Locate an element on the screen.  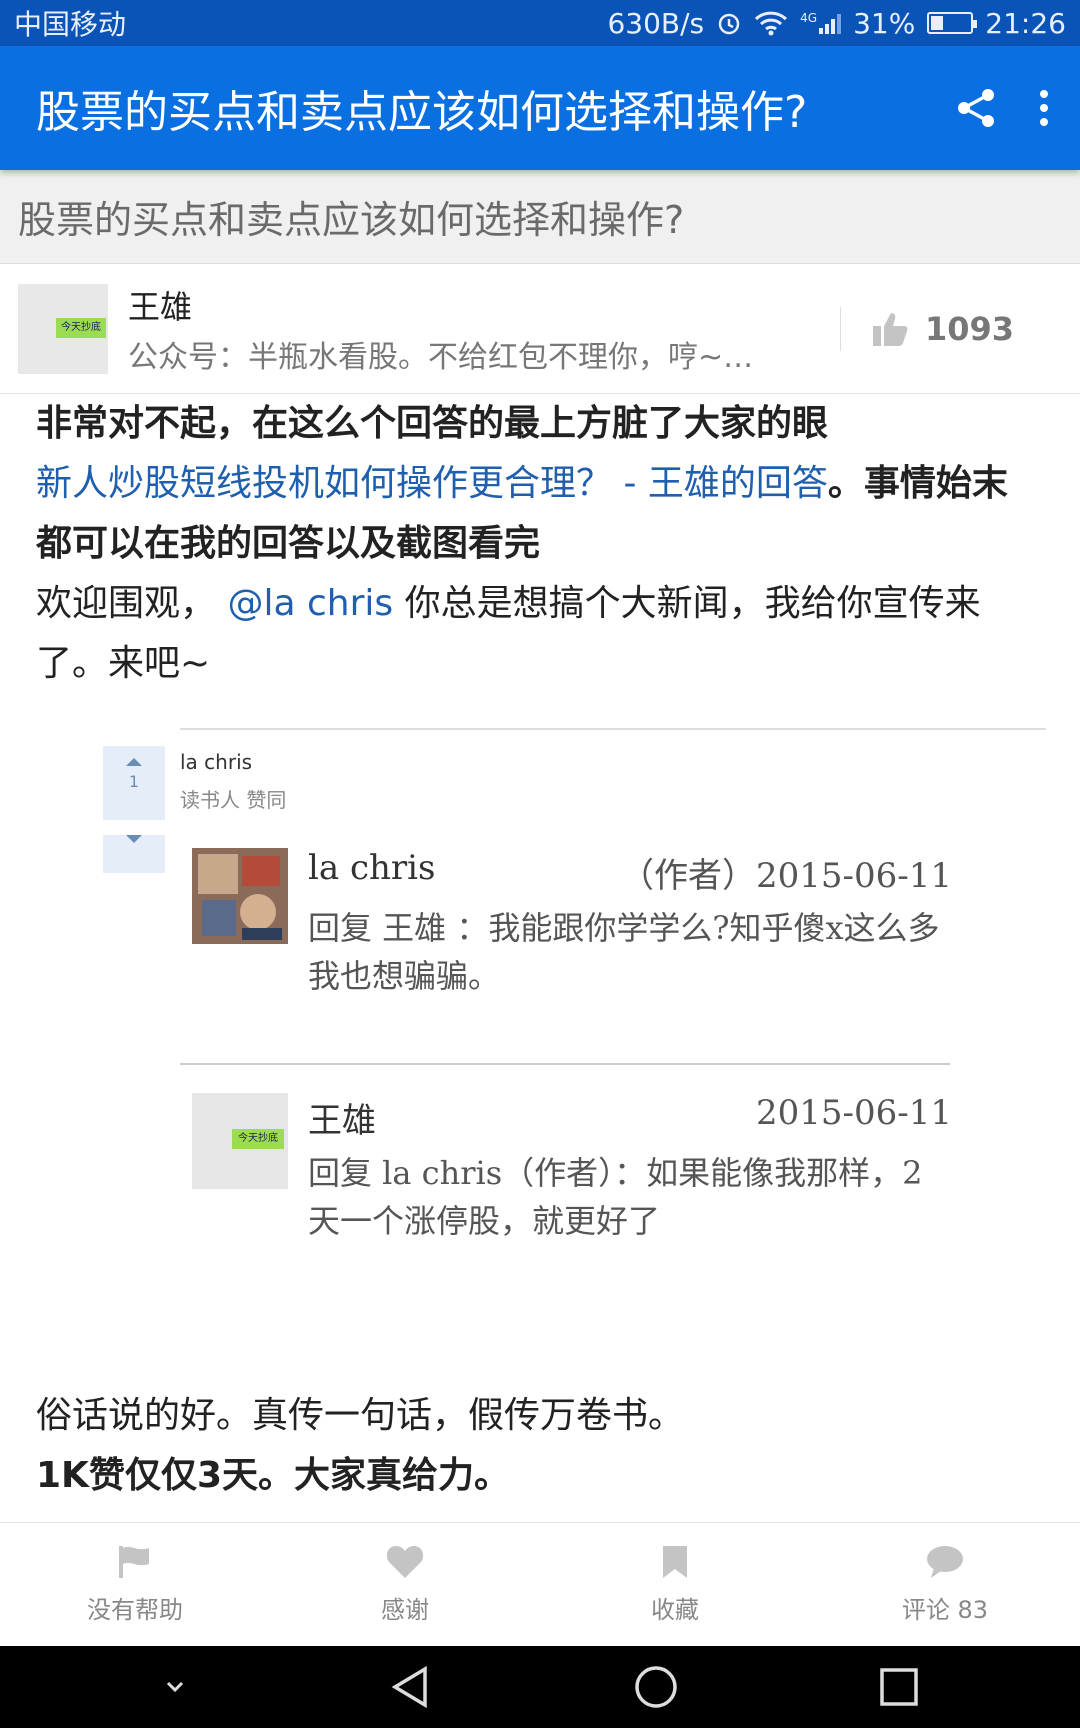
bookmark-icon is located at coordinates (675, 1562).